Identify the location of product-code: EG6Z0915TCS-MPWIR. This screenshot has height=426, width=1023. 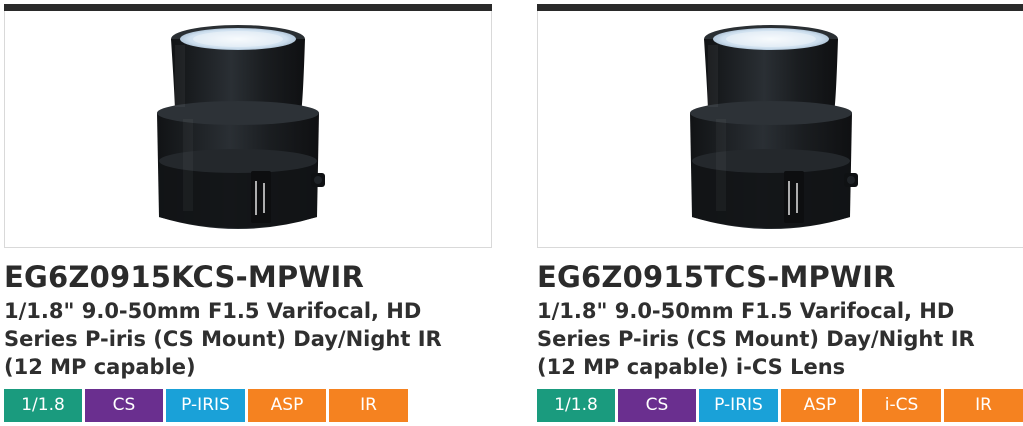
(780, 277).